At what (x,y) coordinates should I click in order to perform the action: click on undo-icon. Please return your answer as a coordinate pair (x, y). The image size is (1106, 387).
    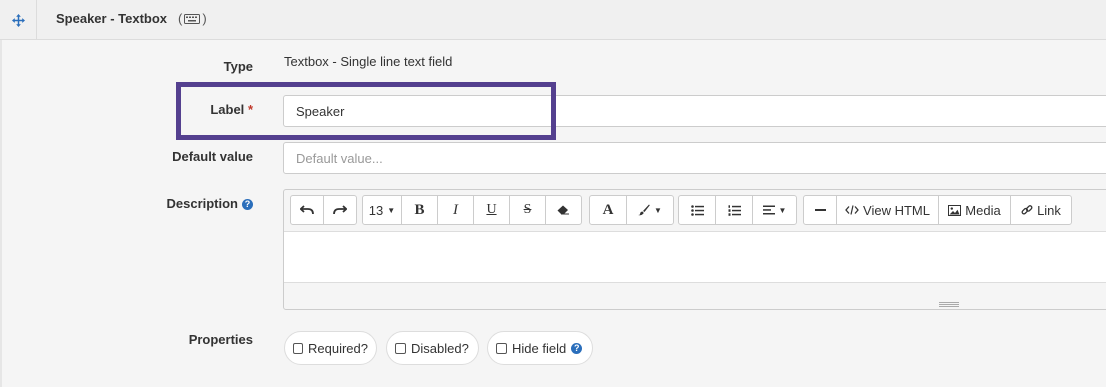
    Looking at the image, I should click on (307, 210).